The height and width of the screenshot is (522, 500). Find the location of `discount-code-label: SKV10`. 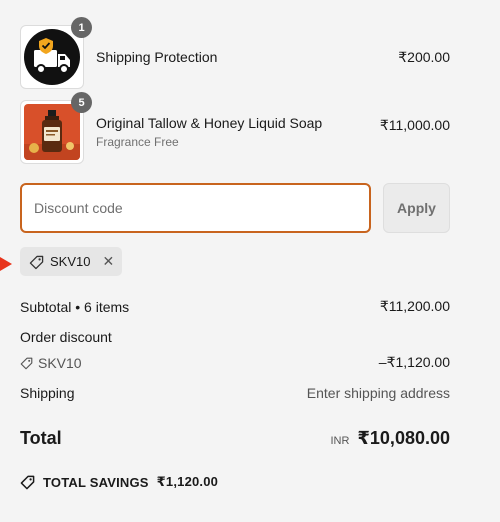

discount-code-label: SKV10 is located at coordinates (60, 362).